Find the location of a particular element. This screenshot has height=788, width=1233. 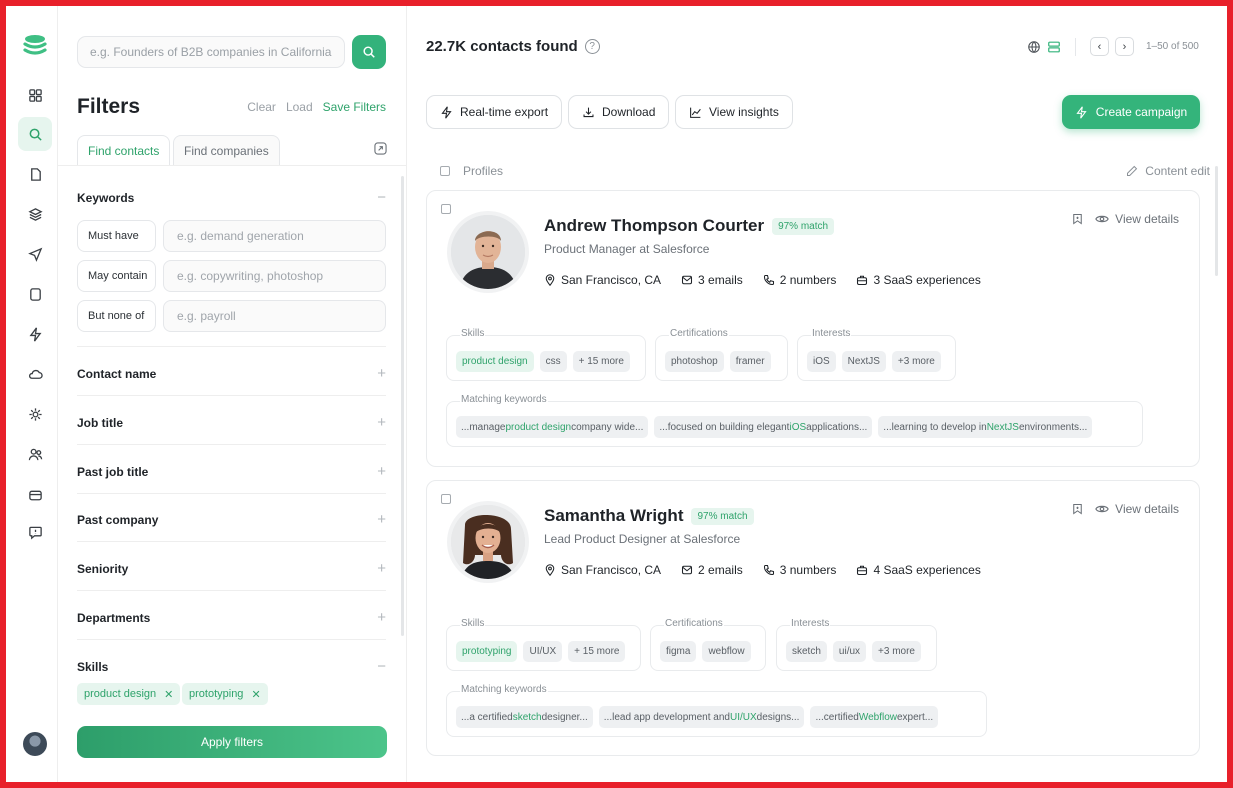

save-filters-button: Save Filters is located at coordinates (354, 107).